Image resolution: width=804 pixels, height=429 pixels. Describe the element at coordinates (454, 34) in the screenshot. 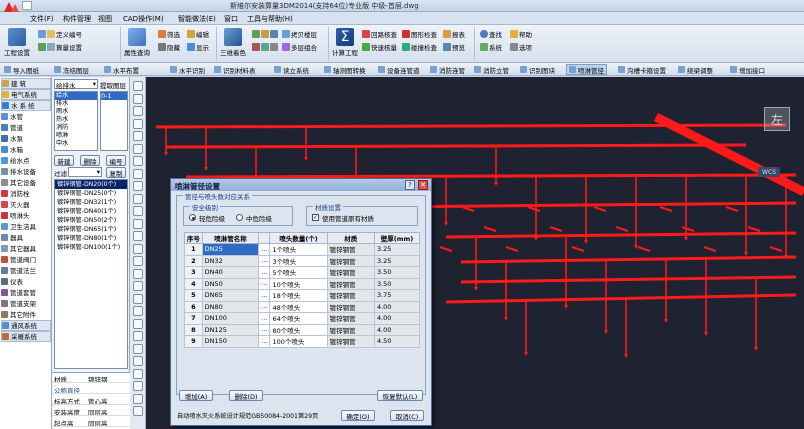

I see `report-button: 报表` at that location.